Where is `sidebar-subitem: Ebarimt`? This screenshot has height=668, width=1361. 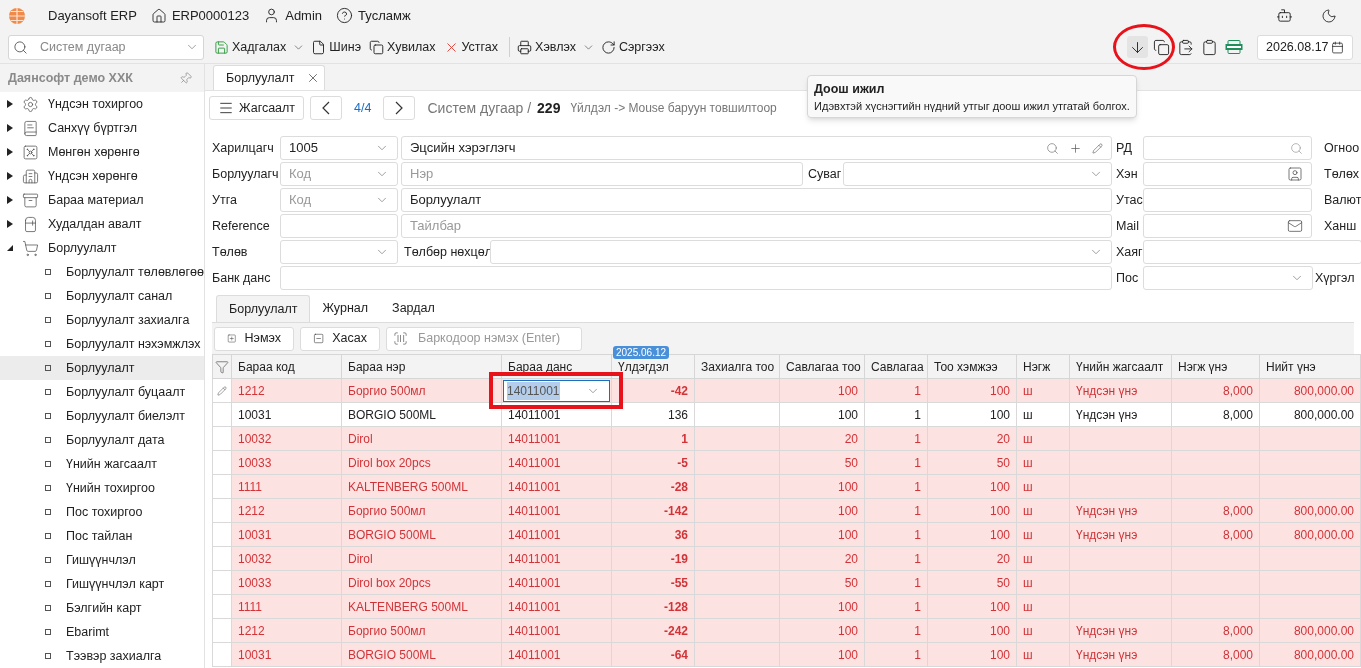 sidebar-subitem: Ebarimt is located at coordinates (102, 632).